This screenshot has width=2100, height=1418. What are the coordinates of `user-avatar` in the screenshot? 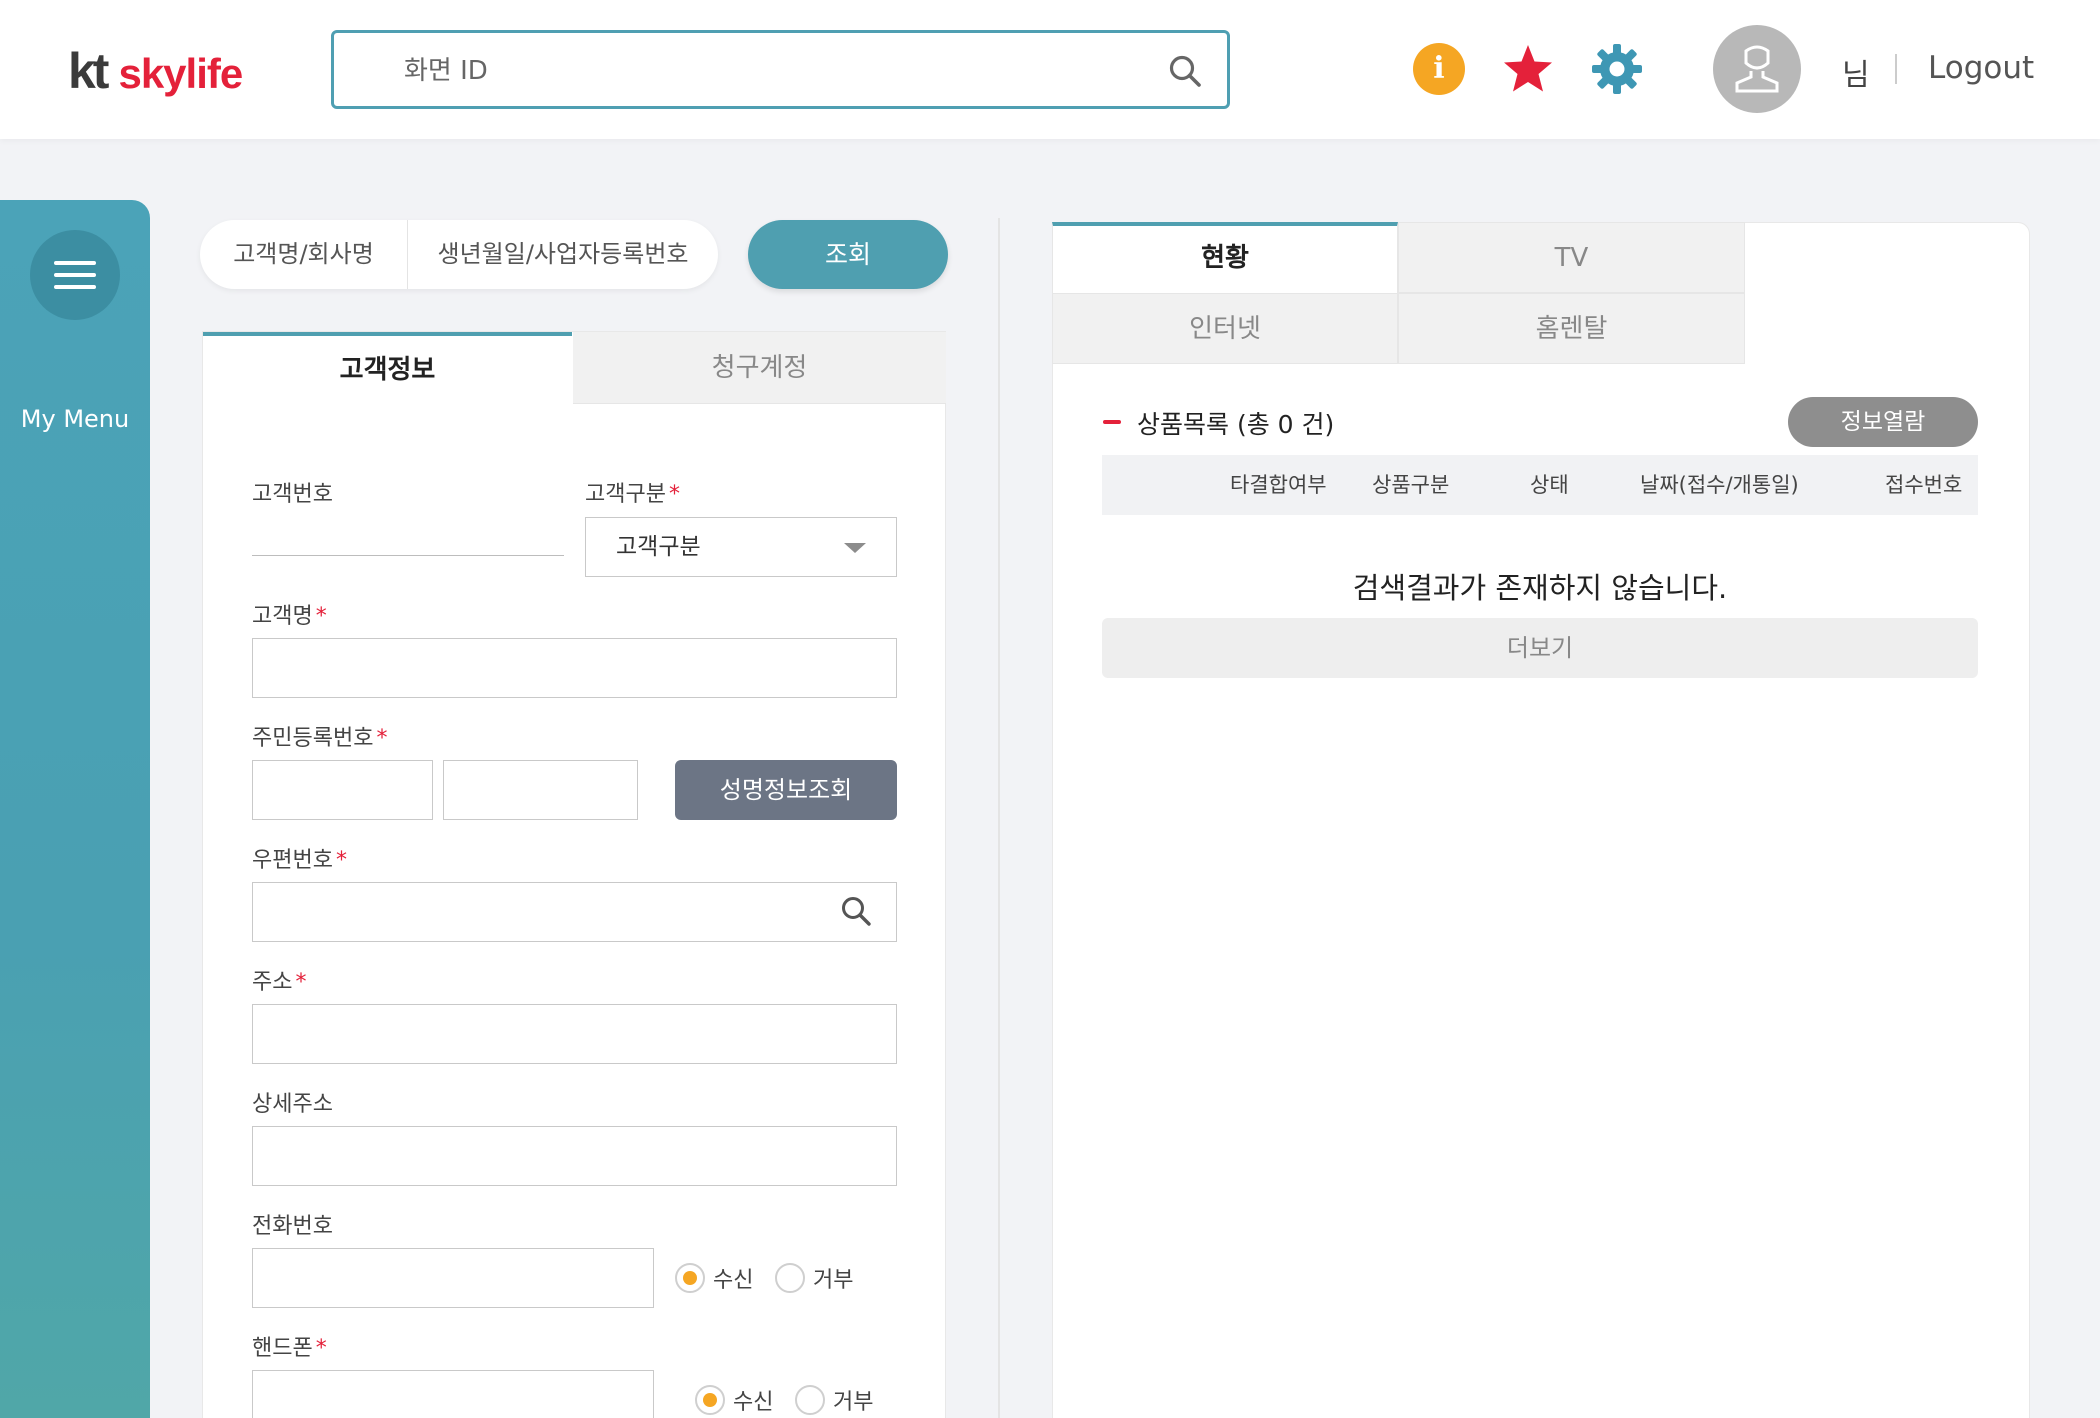 It's located at (1757, 69).